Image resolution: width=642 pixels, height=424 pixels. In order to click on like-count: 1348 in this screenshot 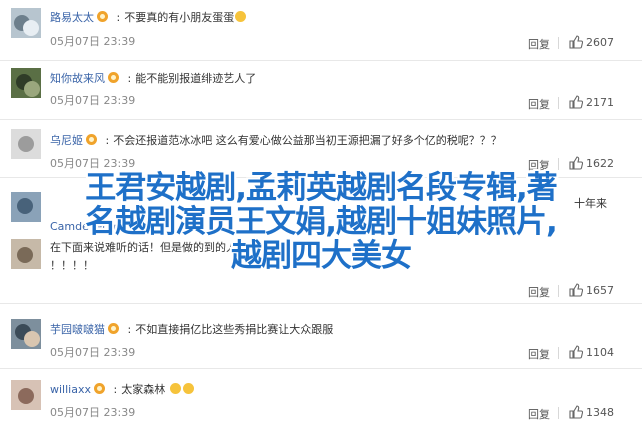, I will do `click(600, 412)`.